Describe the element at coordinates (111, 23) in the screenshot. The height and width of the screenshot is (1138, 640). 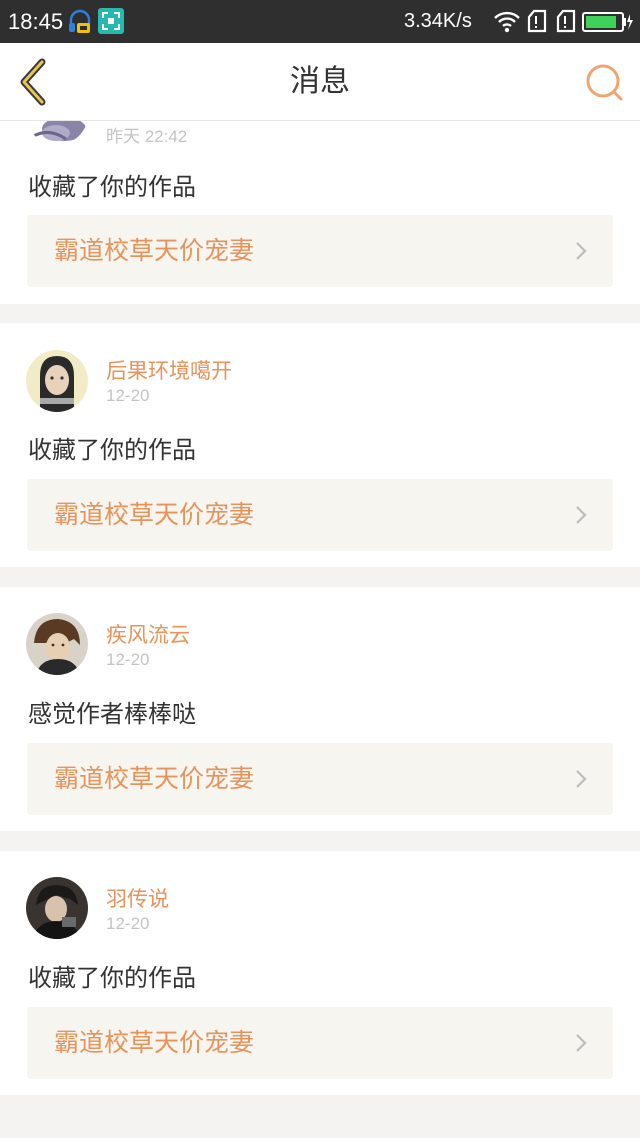
I see `screenshot-app-icon` at that location.